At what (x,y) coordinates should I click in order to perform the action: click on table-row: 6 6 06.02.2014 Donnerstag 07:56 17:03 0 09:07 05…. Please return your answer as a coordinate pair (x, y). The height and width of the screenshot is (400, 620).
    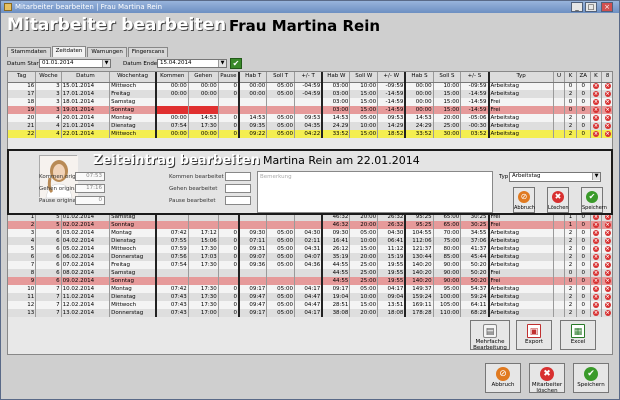
    Looking at the image, I should click on (310, 257).